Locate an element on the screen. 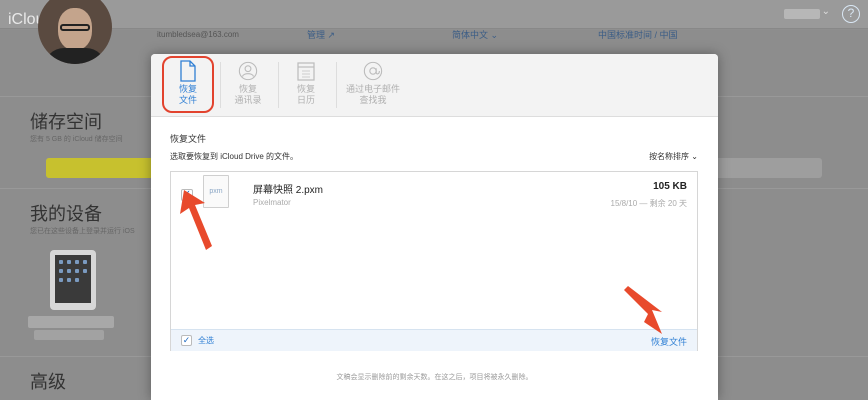 Image resolution: width=868 pixels, height=400 pixels. tab-label: 恢复 日历 is located at coordinates (305, 94).